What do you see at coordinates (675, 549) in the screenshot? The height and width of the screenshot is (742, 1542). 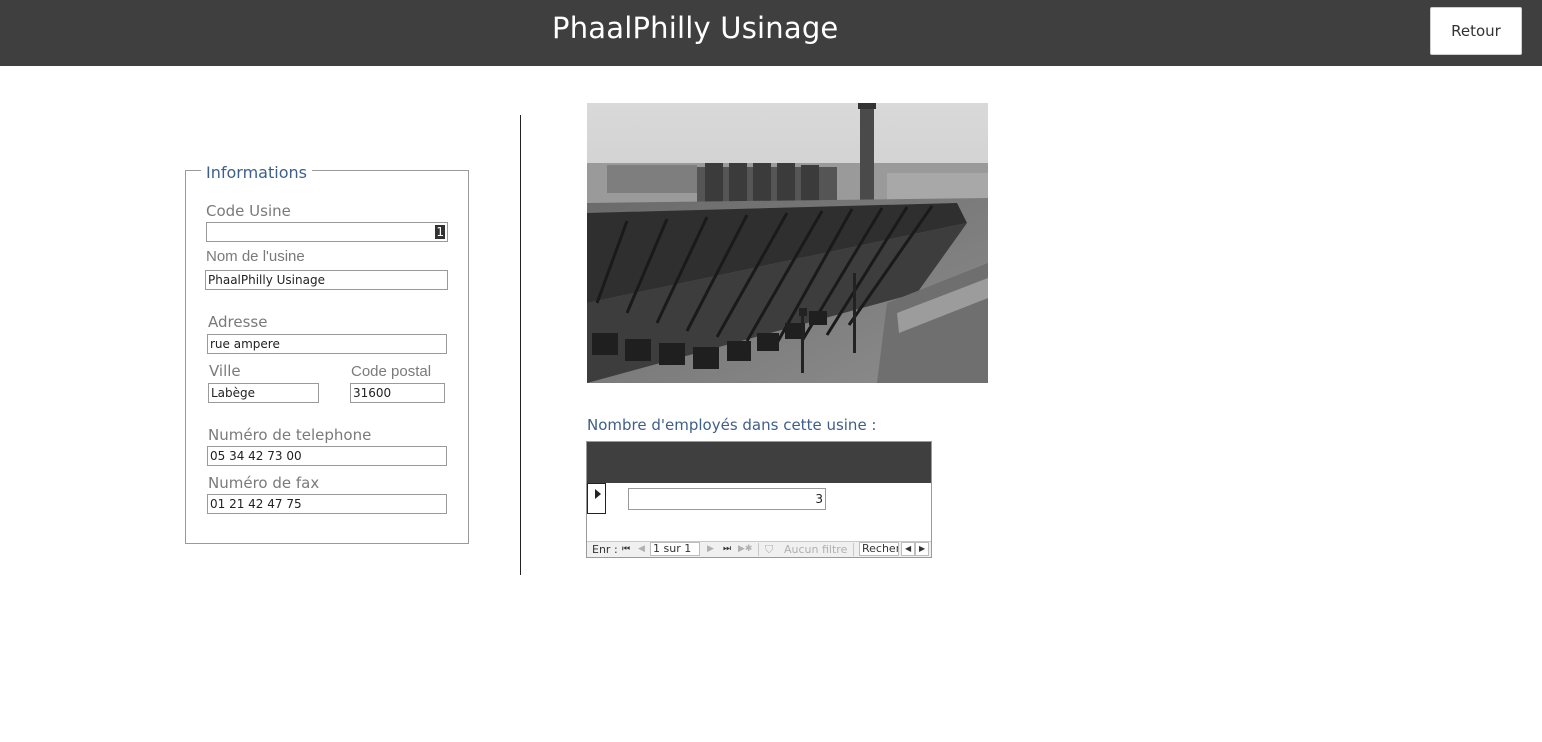 I see `record-position-field: 1 sur 1` at bounding box center [675, 549].